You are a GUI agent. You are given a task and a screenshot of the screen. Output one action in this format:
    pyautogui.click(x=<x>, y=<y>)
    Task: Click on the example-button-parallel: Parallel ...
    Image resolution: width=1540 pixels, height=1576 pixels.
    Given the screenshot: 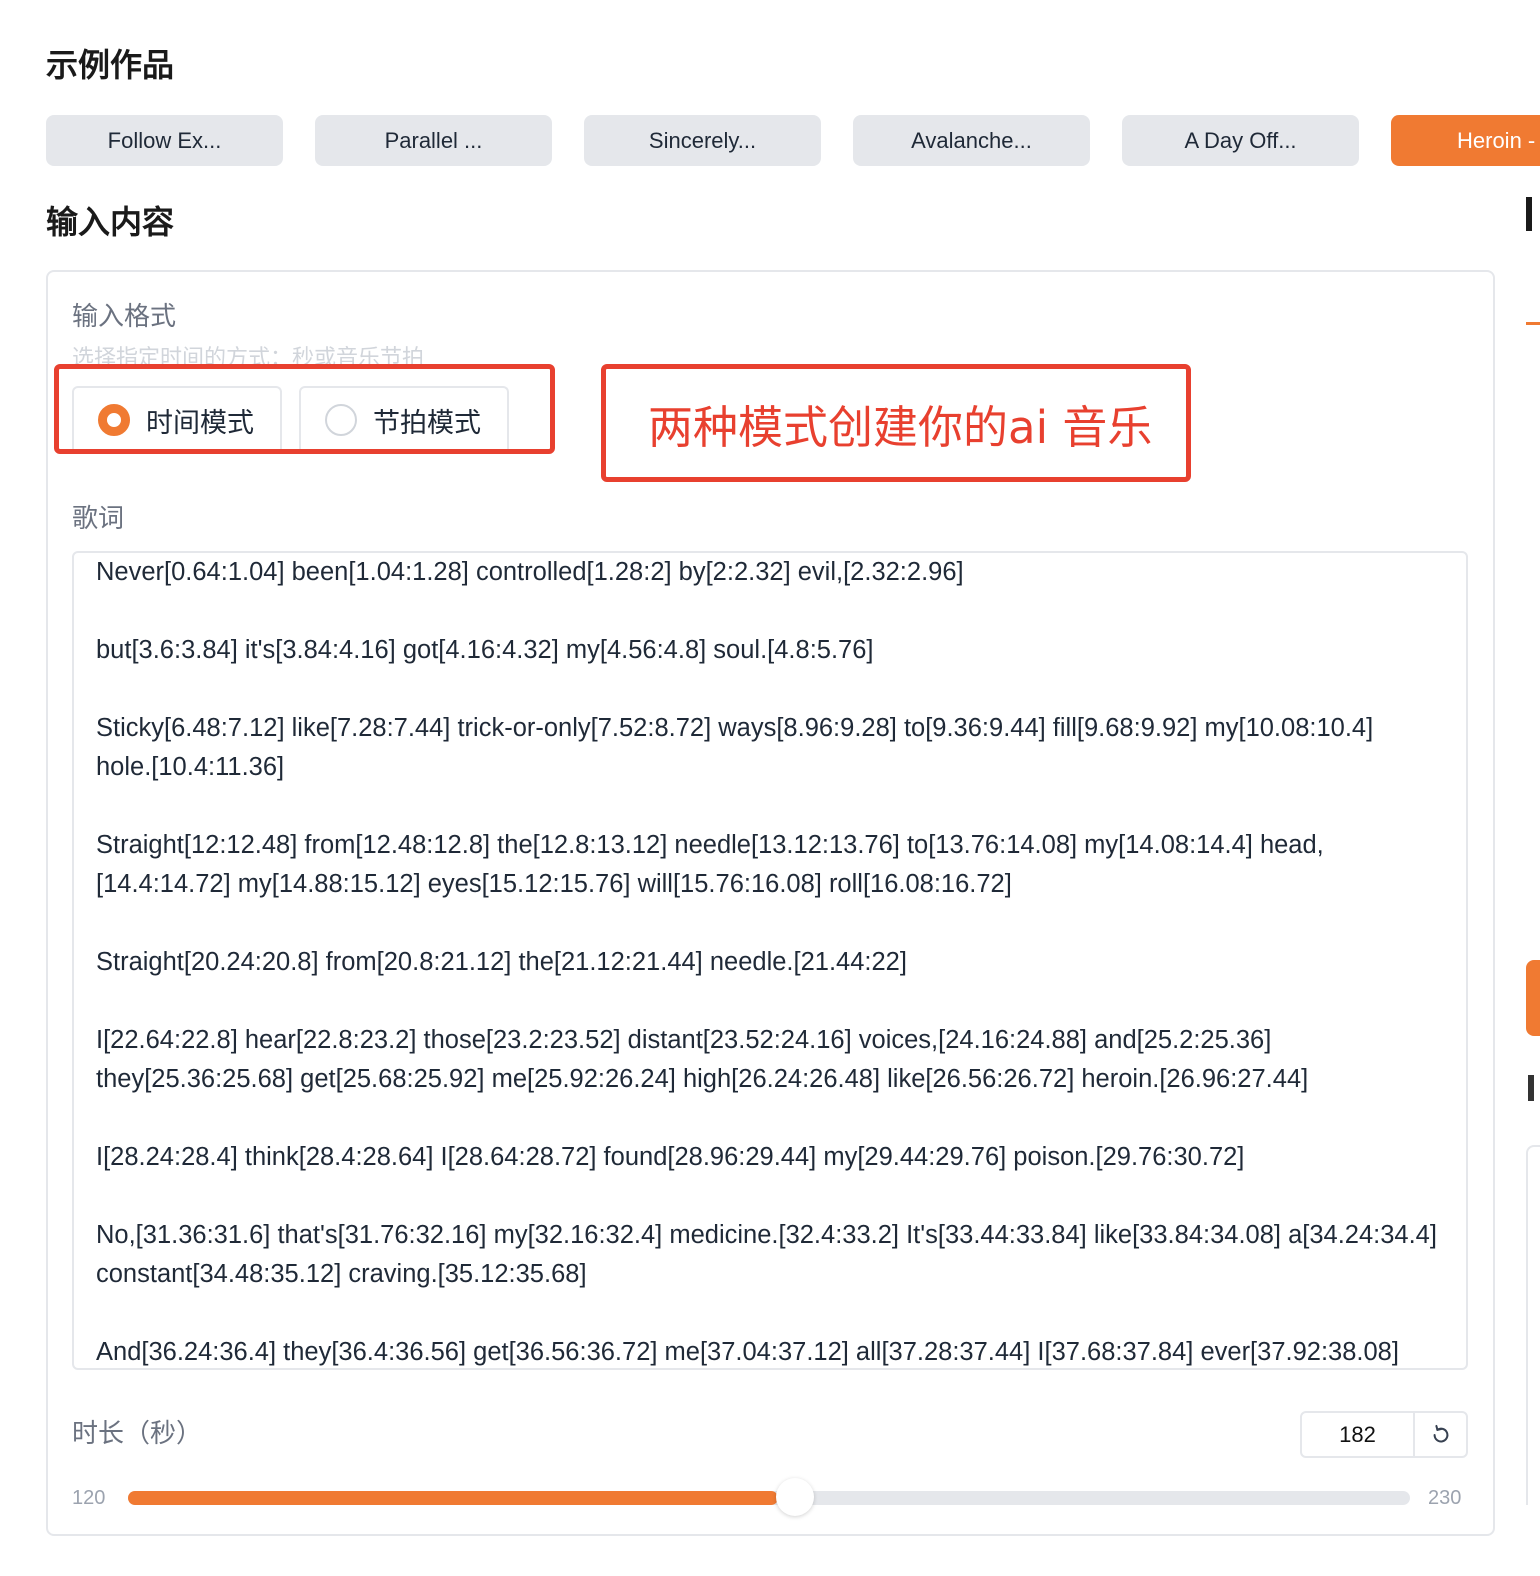 What is the action you would take?
    pyautogui.click(x=433, y=140)
    